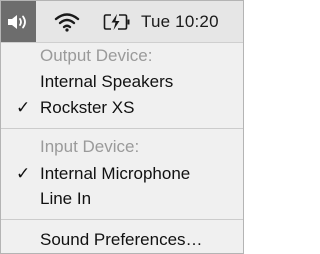 This screenshot has height=254, width=320. I want to click on menu-item-internal-microphone: ✓ Internal Microphone, so click(122, 174).